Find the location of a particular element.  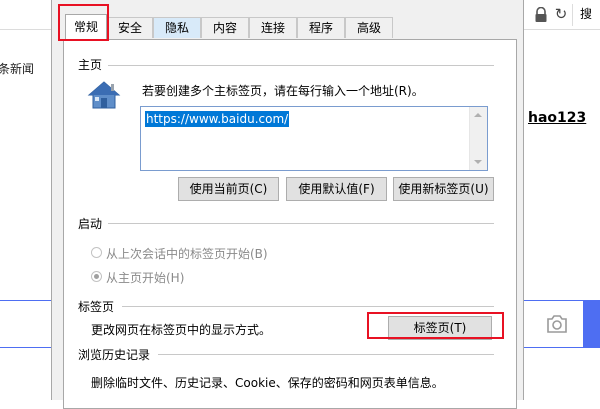

home-page-url-textarea: https://www.baidu.com/ is located at coordinates (314, 138).